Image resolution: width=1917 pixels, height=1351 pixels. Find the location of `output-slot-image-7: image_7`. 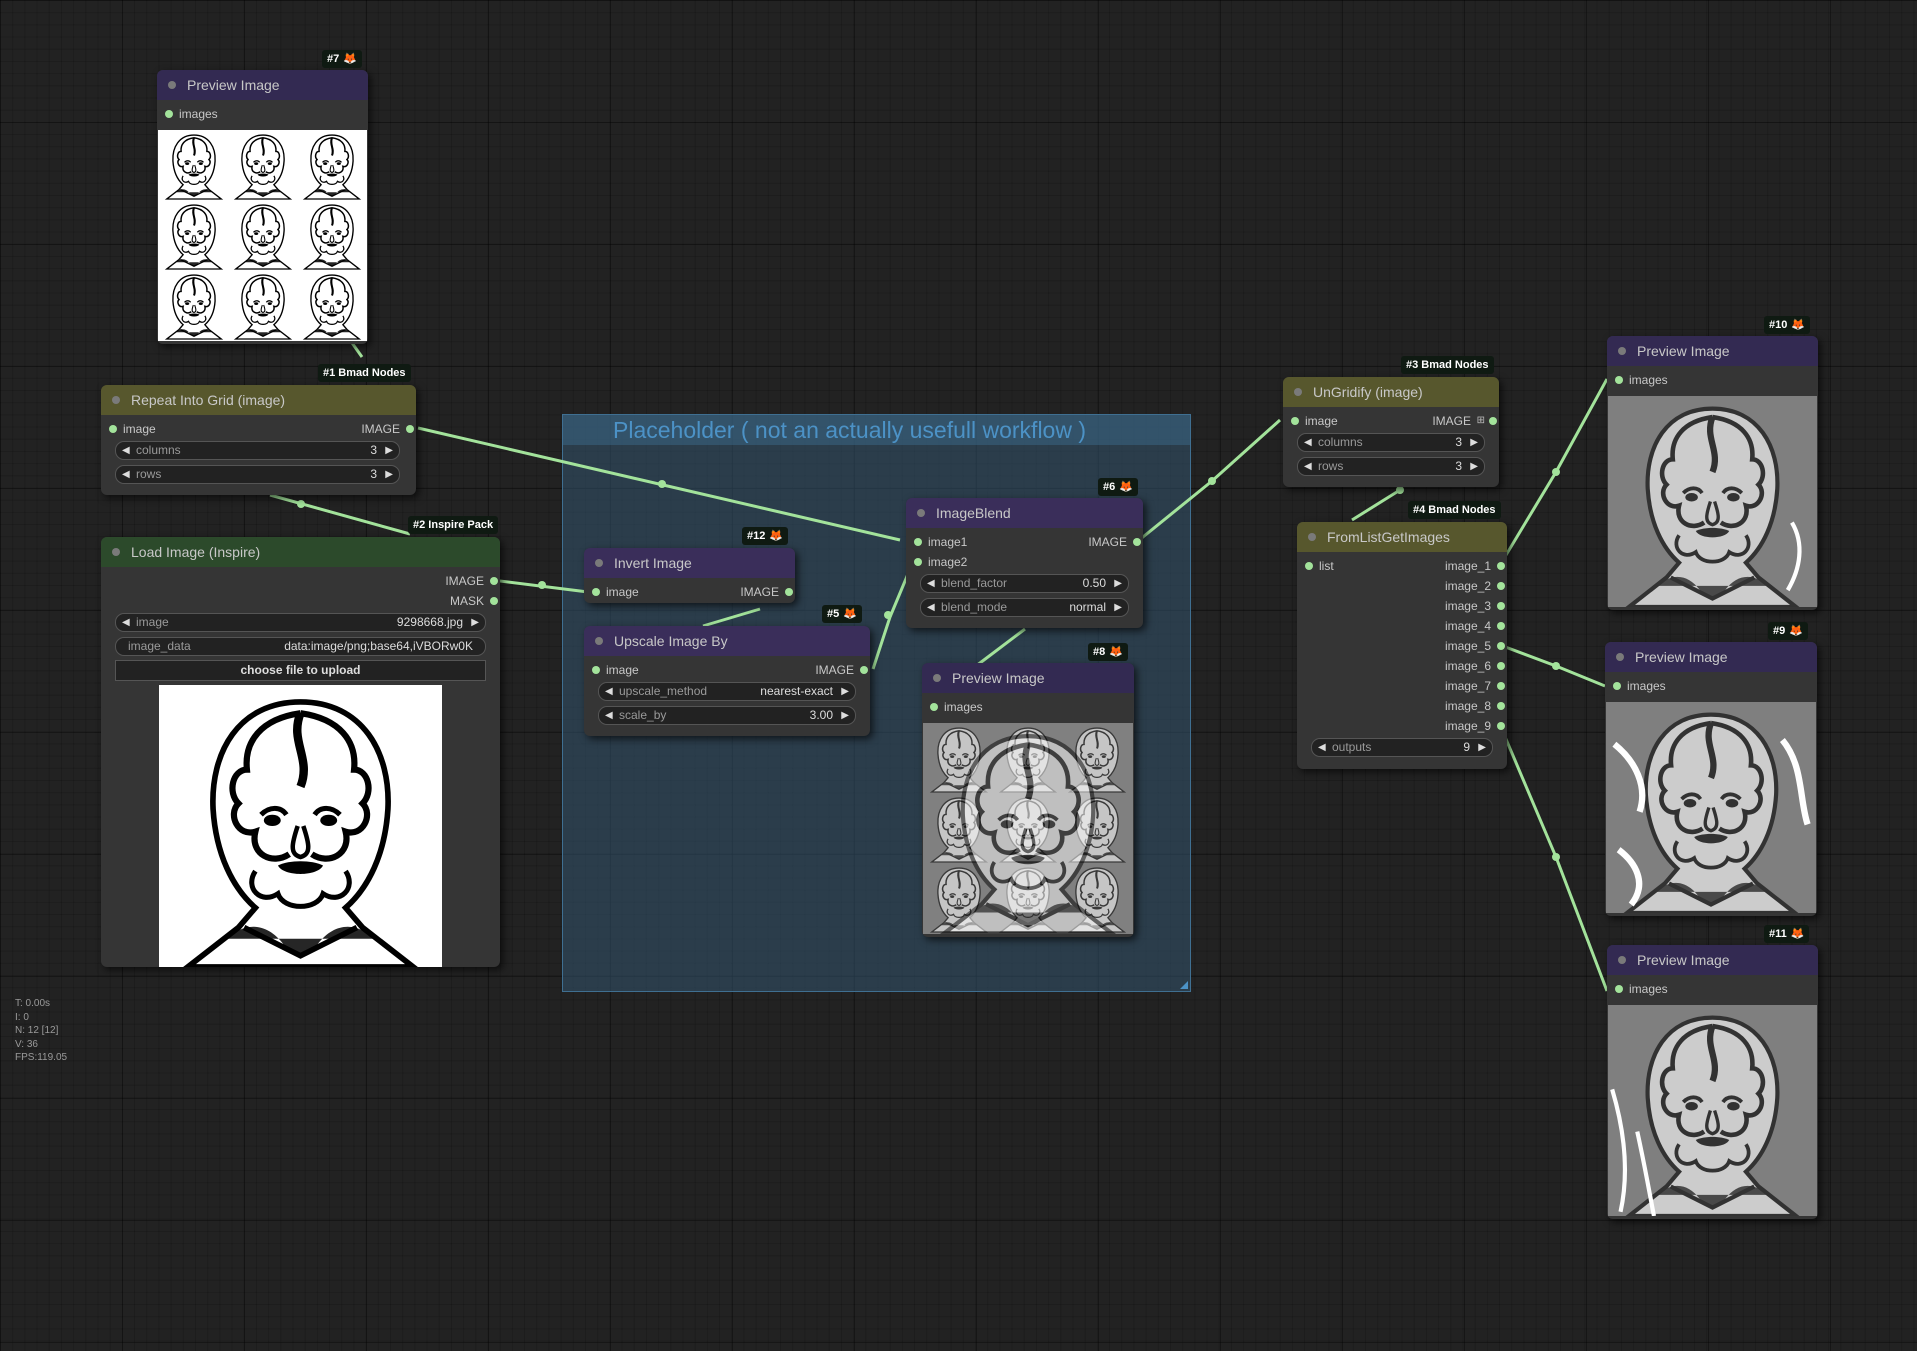

output-slot-image-7: image_7 is located at coordinates (1475, 686).